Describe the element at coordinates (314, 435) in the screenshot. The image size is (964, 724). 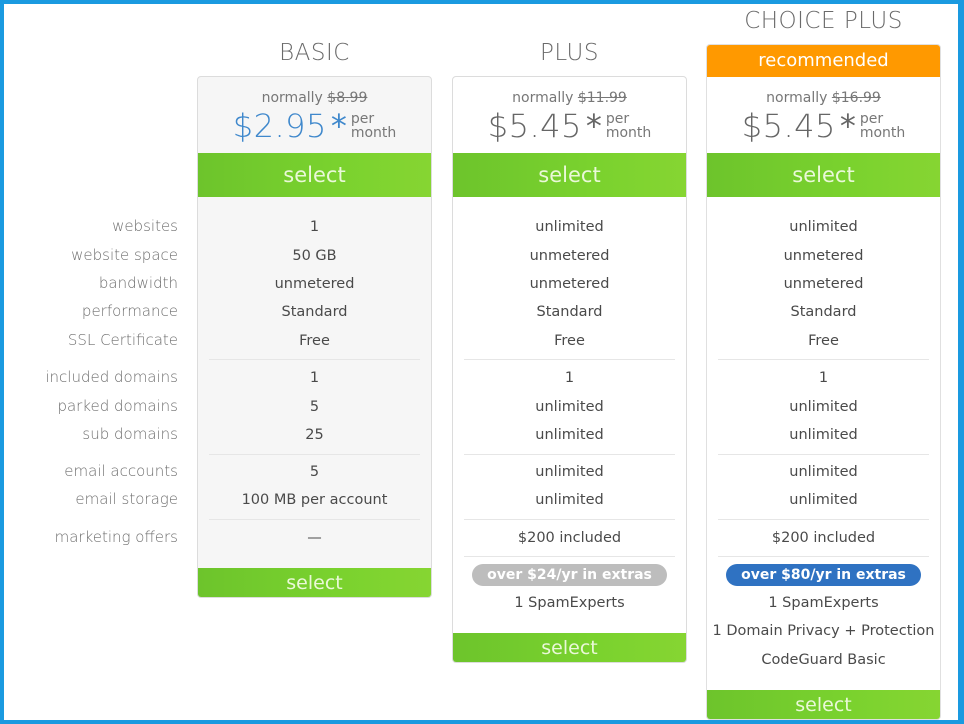
I see `feature-sub-domains: 25` at that location.